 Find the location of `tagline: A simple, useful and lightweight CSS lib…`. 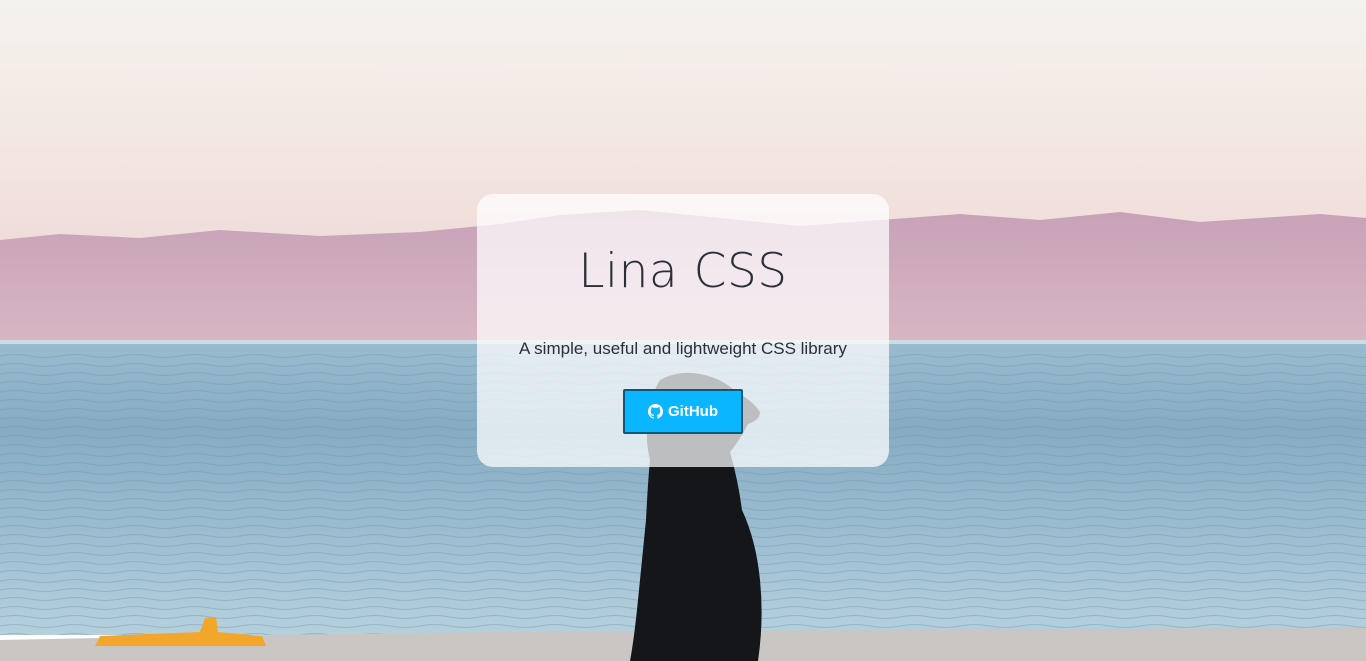

tagline: A simple, useful and lightweight CSS lib… is located at coordinates (683, 348).